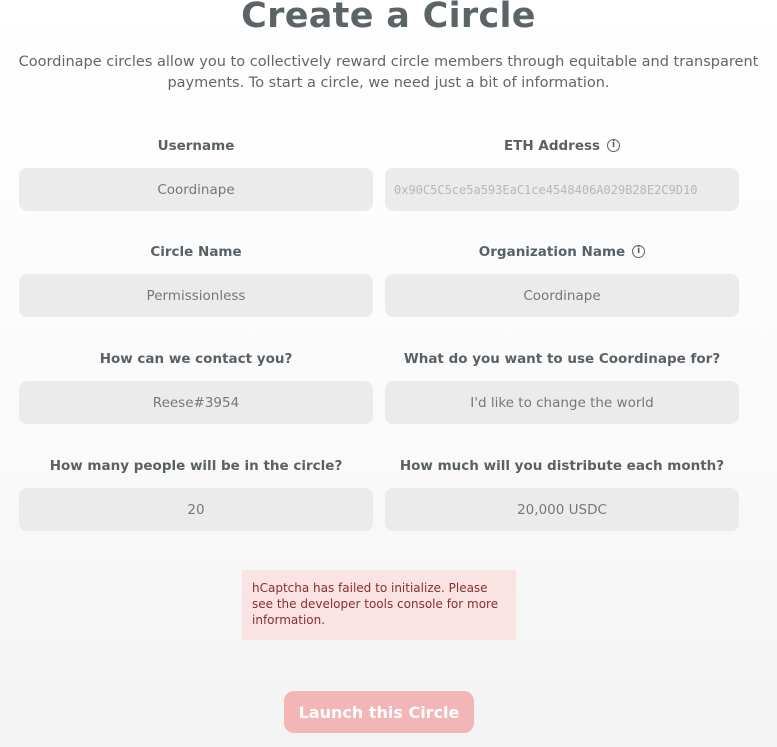 This screenshot has width=777, height=747. I want to click on organization-name-label: Organization Name i, so click(562, 252).